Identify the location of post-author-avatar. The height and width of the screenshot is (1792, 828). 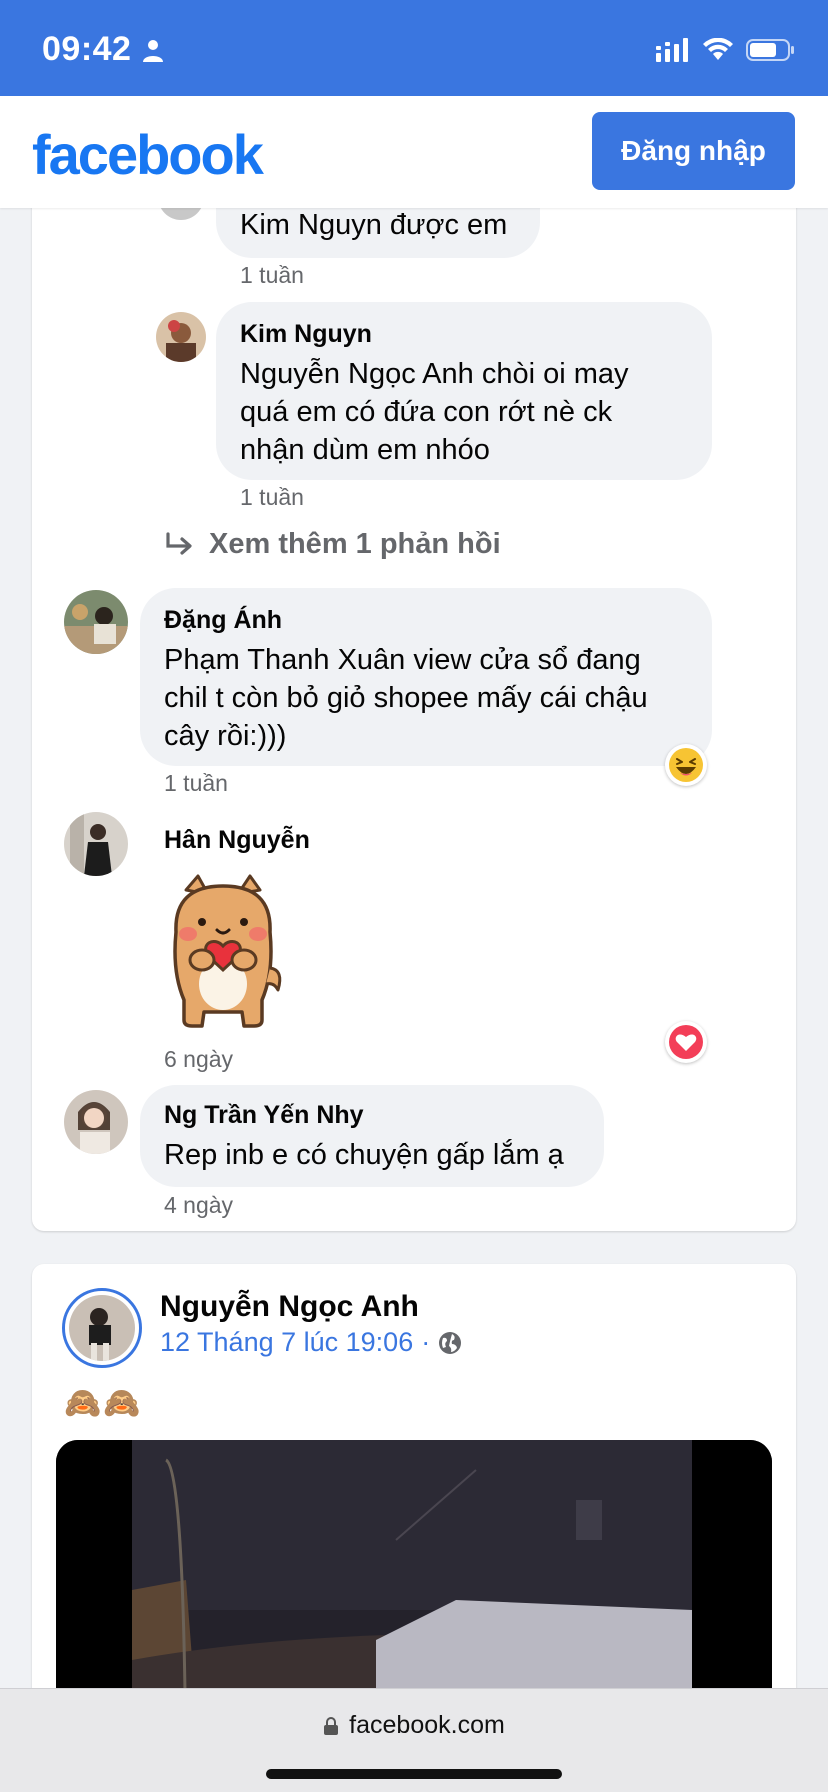
(102, 1328).